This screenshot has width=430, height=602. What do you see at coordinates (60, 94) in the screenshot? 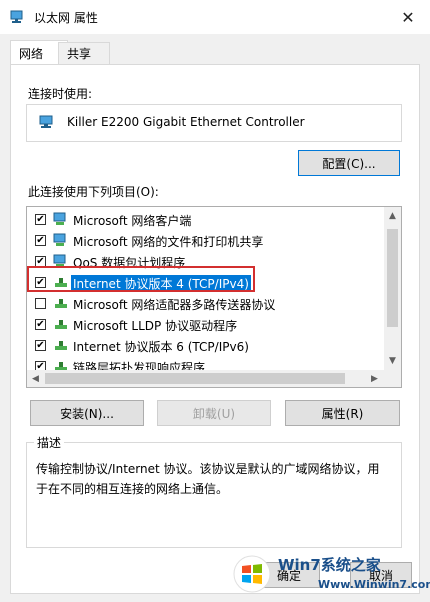
I see `connect-using-label: 连接时使用:` at bounding box center [60, 94].